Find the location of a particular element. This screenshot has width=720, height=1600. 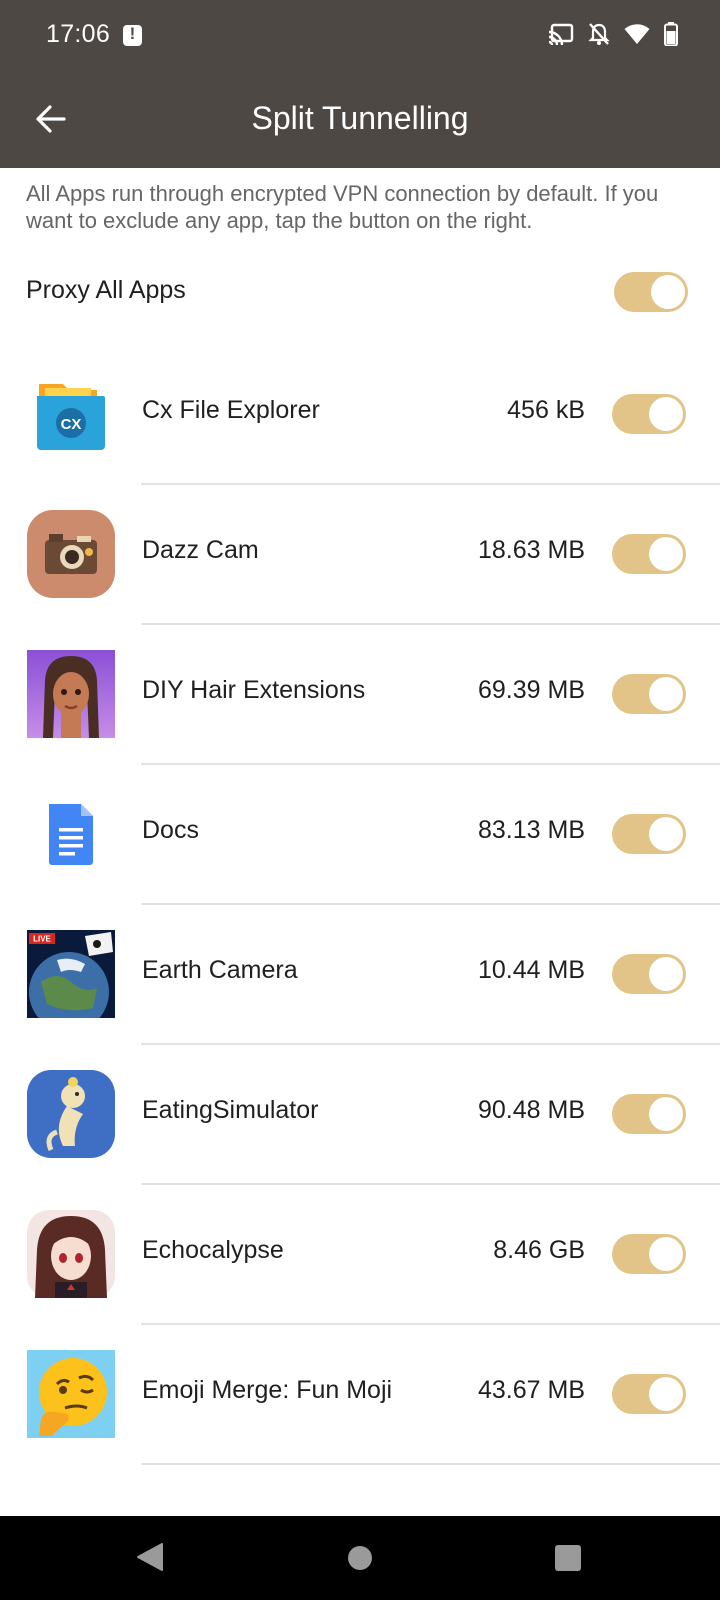

app-size: 456 kB is located at coordinates (546, 410).